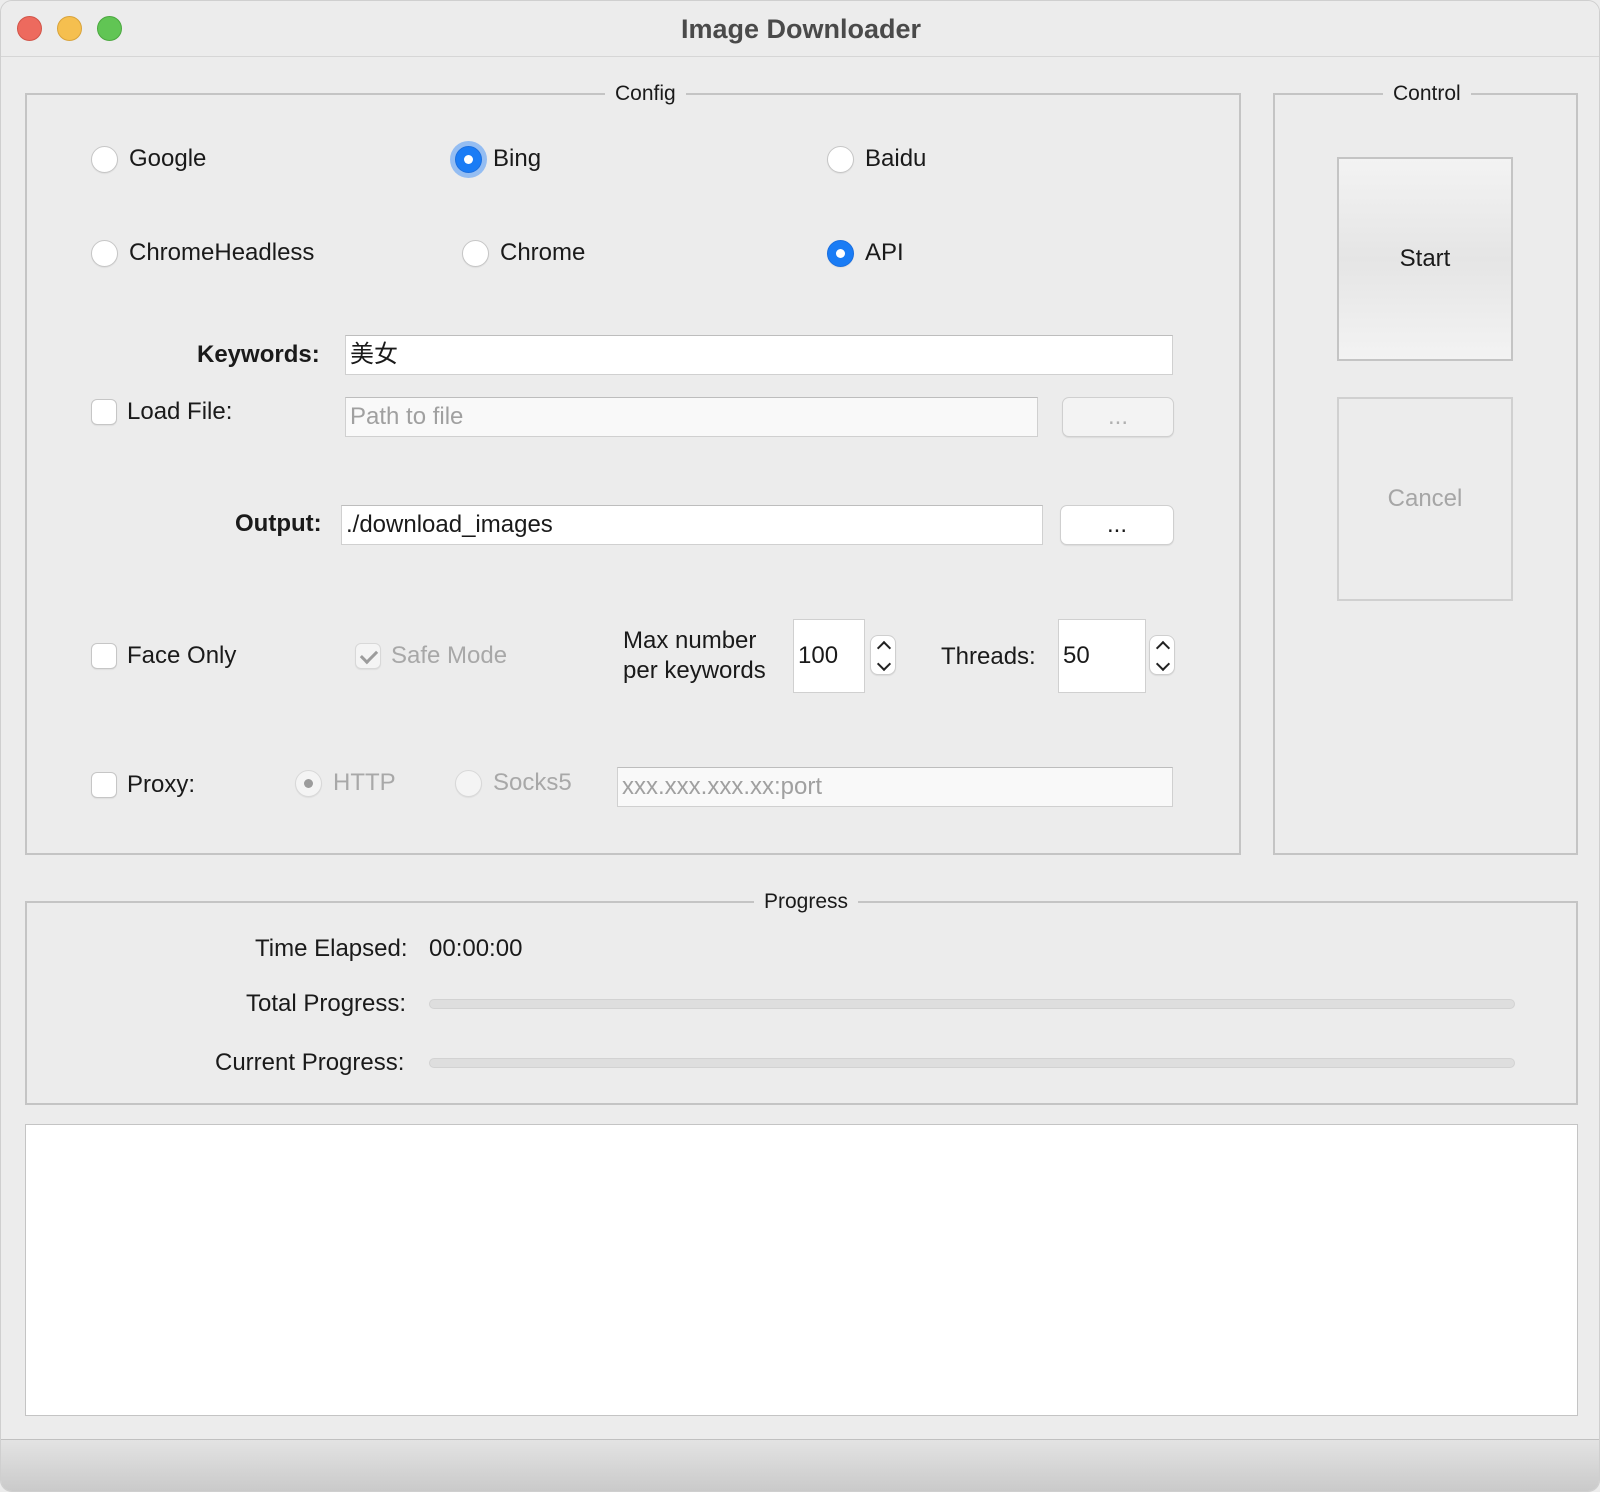  I want to click on threads-stepper, so click(1162, 655).